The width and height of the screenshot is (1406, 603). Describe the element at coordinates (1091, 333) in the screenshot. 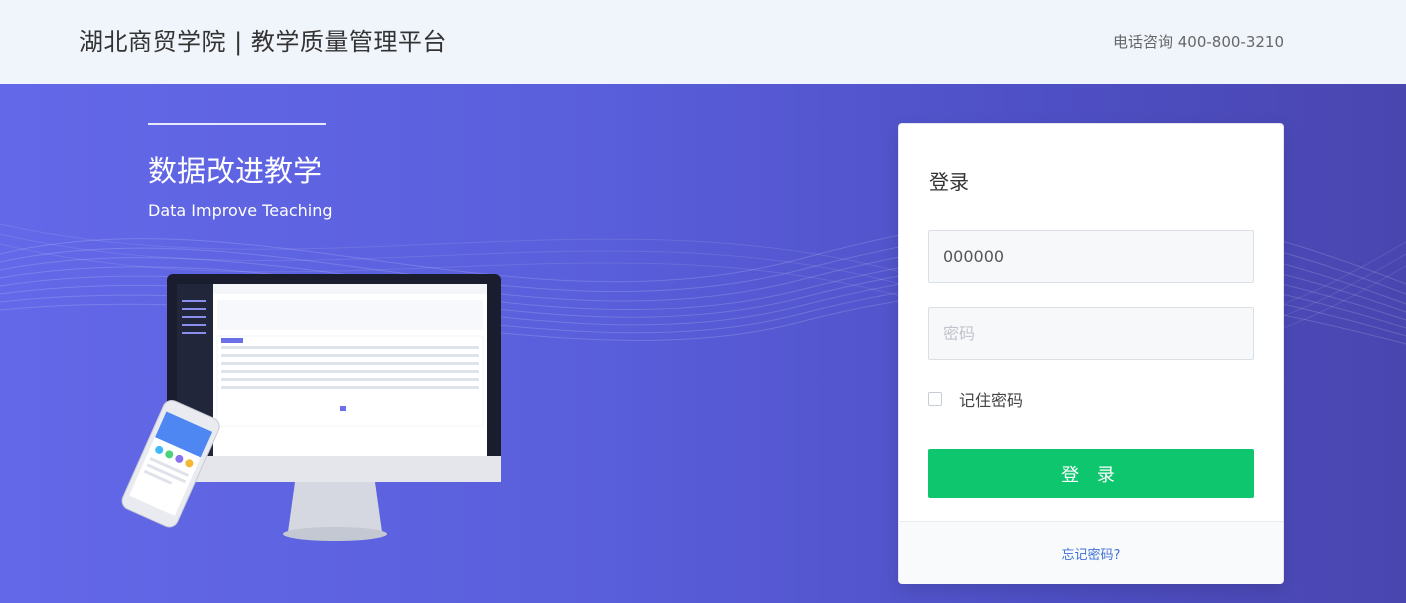

I see `password-input` at that location.